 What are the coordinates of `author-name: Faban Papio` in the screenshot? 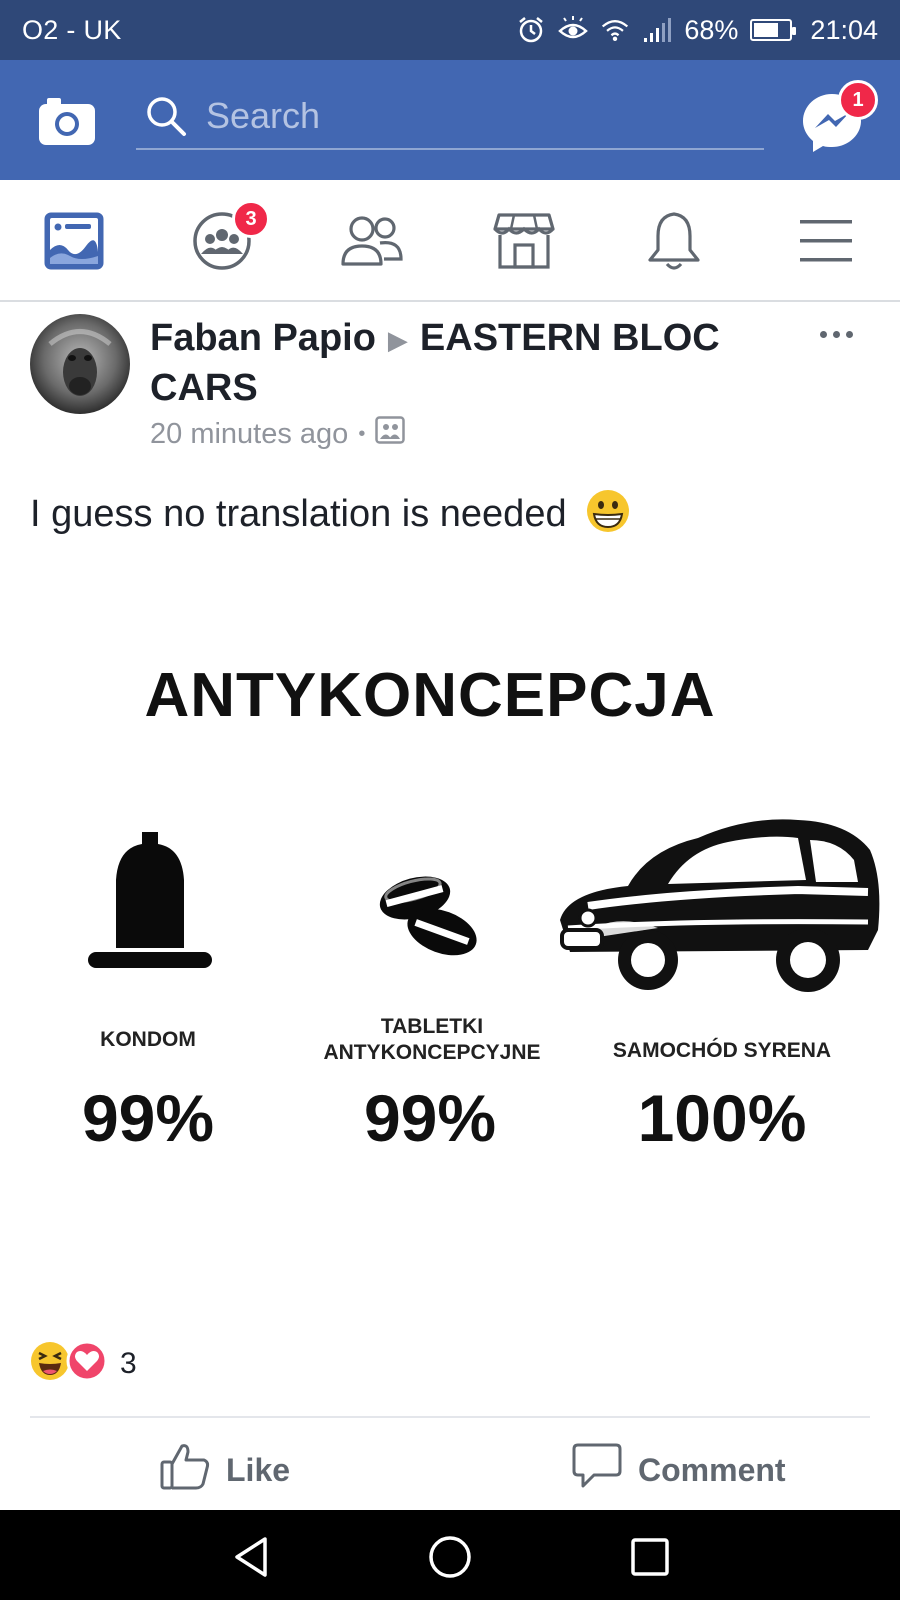 It's located at (263, 338).